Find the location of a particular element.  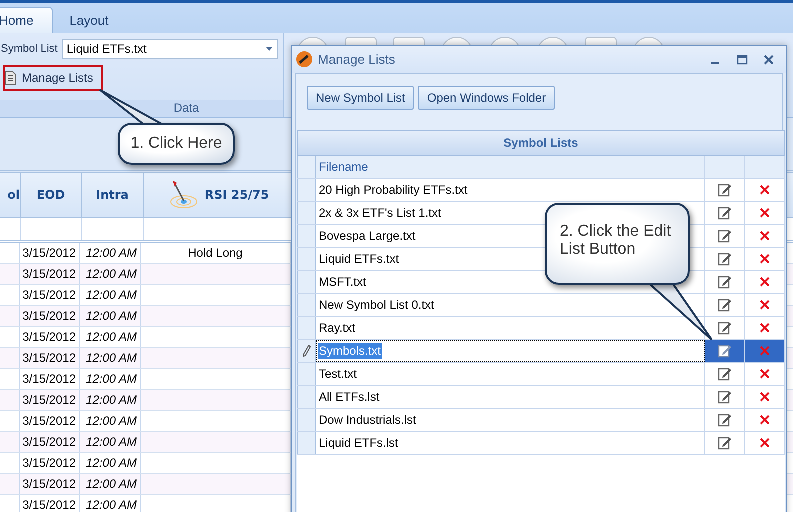

filename-cell: 2x & 3x ETF's List 1.txt is located at coordinates (380, 213).